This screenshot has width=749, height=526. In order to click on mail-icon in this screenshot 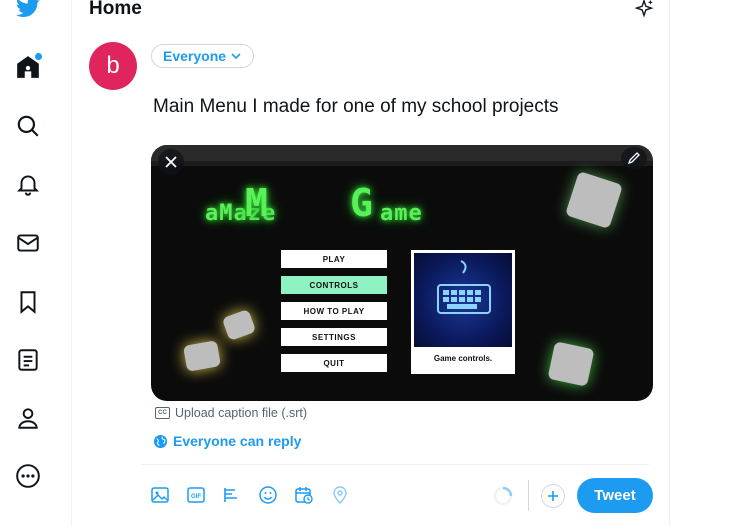, I will do `click(28, 243)`.